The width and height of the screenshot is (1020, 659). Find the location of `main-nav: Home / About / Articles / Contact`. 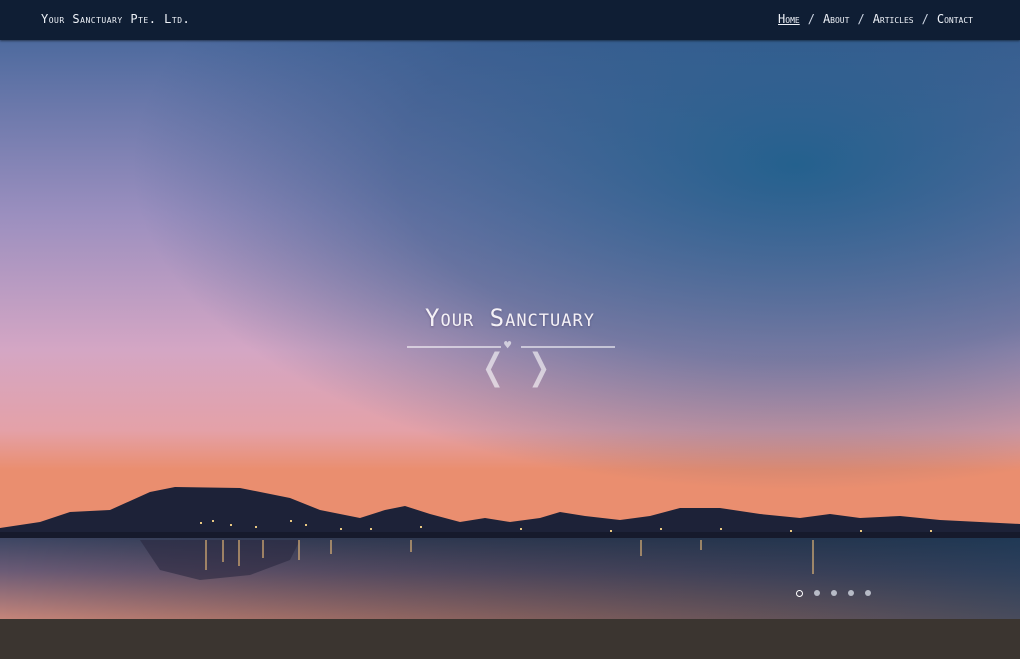

main-nav: Home / About / Articles / Contact is located at coordinates (875, 19).